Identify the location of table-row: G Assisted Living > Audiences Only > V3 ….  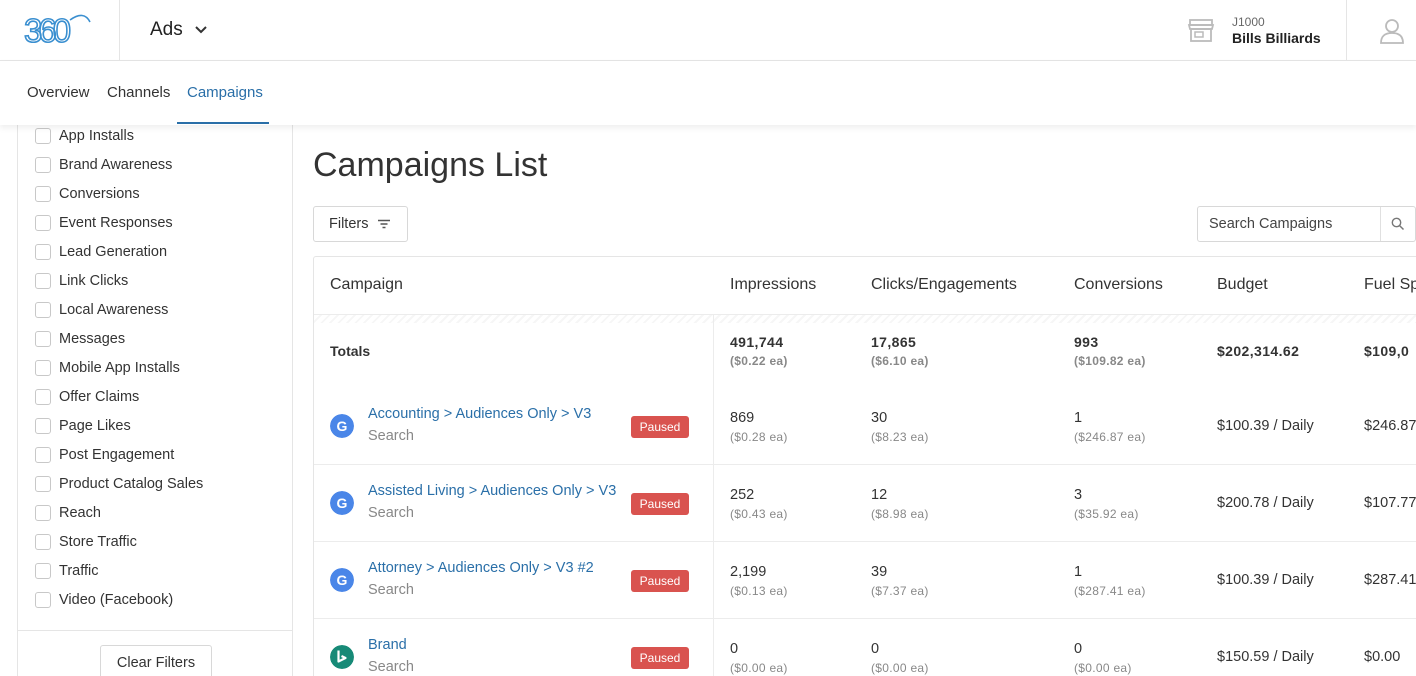
(865, 503).